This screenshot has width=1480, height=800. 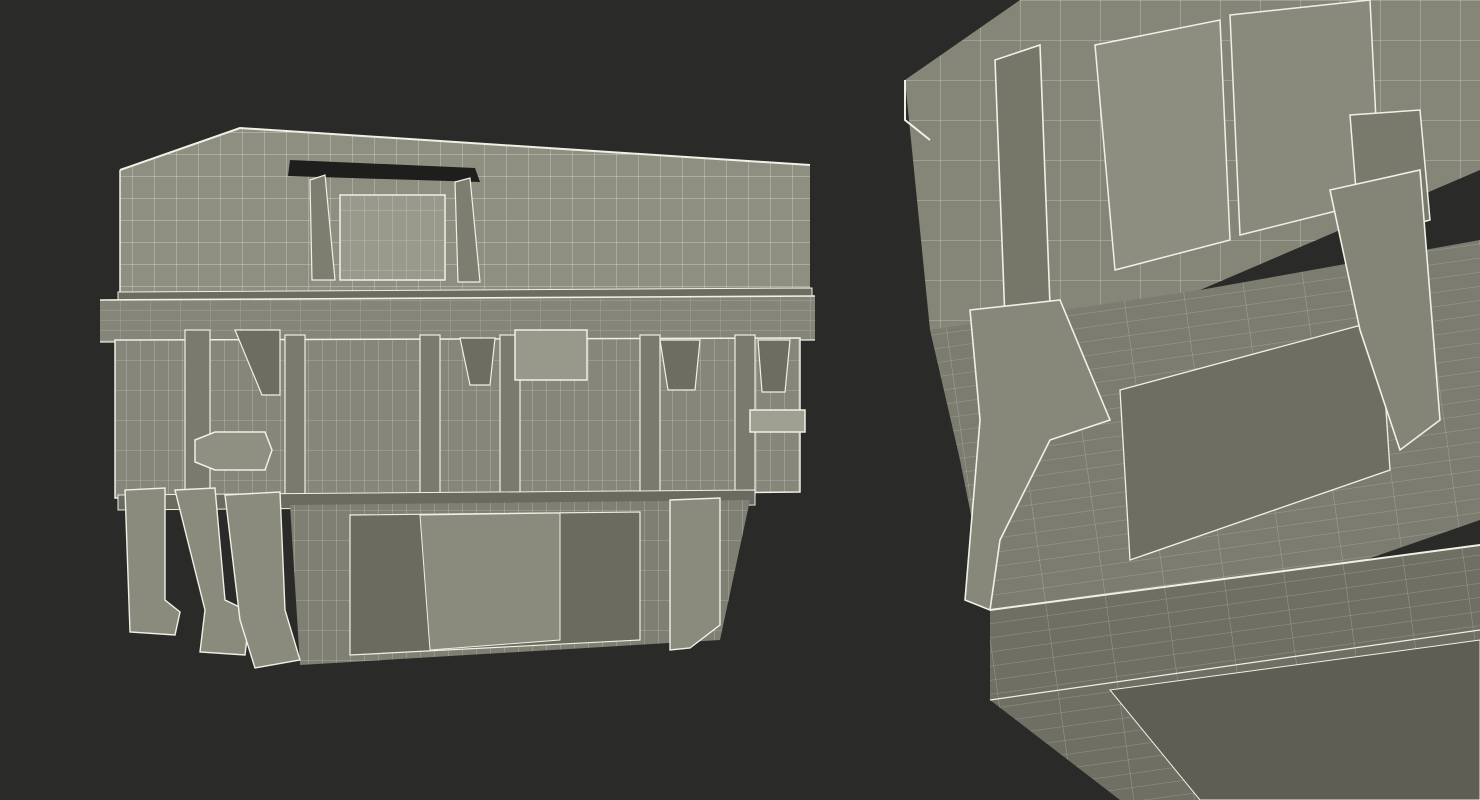 I want to click on body, so click(x=460, y=414).